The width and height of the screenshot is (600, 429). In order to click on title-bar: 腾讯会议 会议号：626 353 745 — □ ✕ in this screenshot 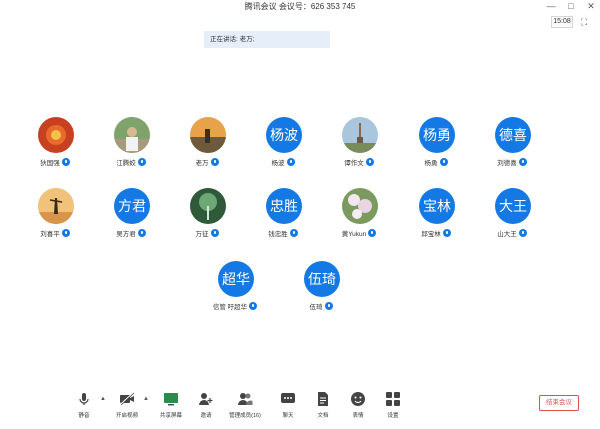, I will do `click(300, 7)`.